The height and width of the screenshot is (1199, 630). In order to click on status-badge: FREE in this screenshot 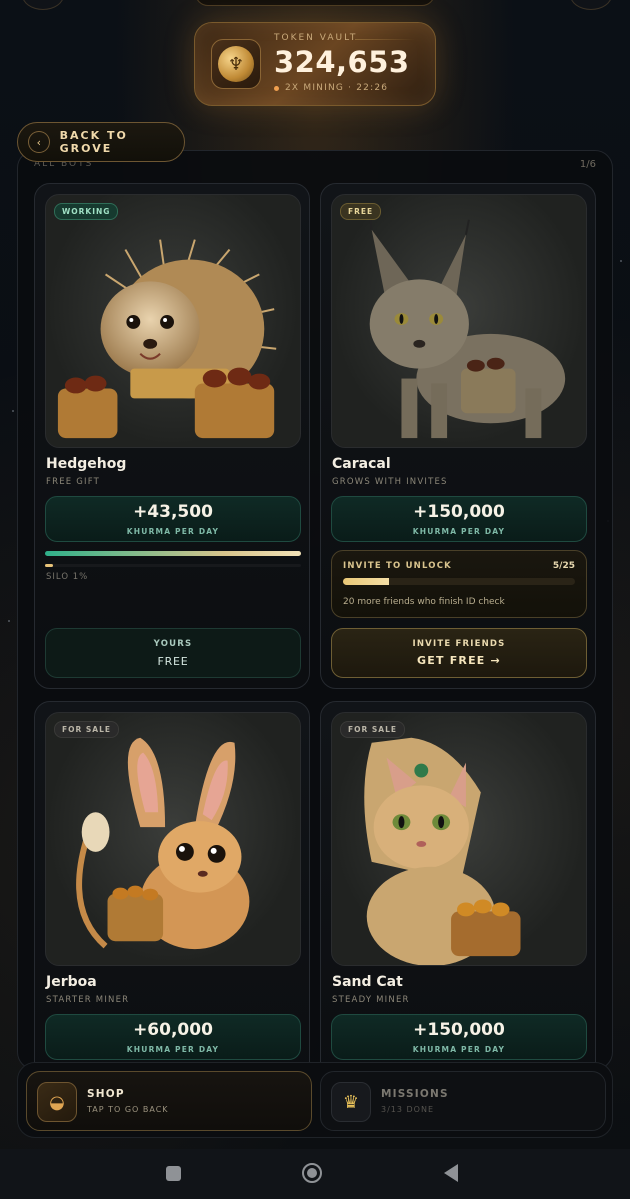, I will do `click(361, 211)`.